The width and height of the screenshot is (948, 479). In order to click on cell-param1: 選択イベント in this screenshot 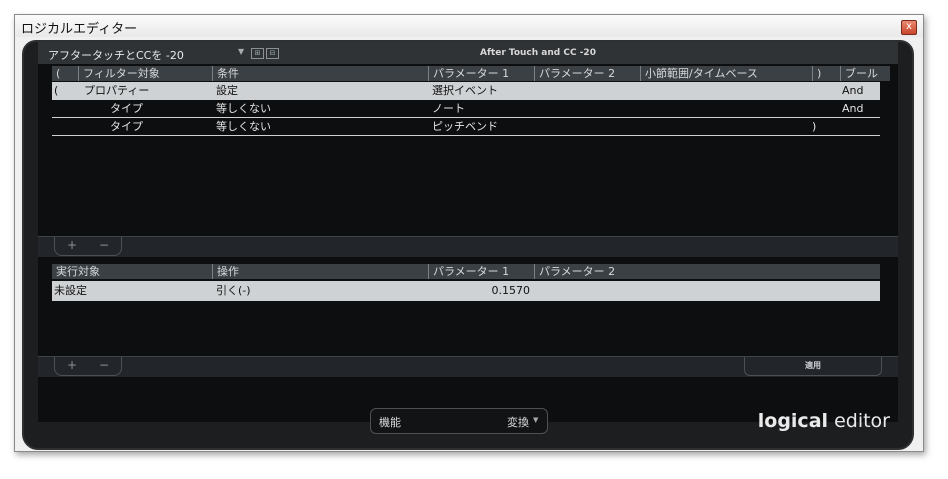, I will do `click(465, 90)`.